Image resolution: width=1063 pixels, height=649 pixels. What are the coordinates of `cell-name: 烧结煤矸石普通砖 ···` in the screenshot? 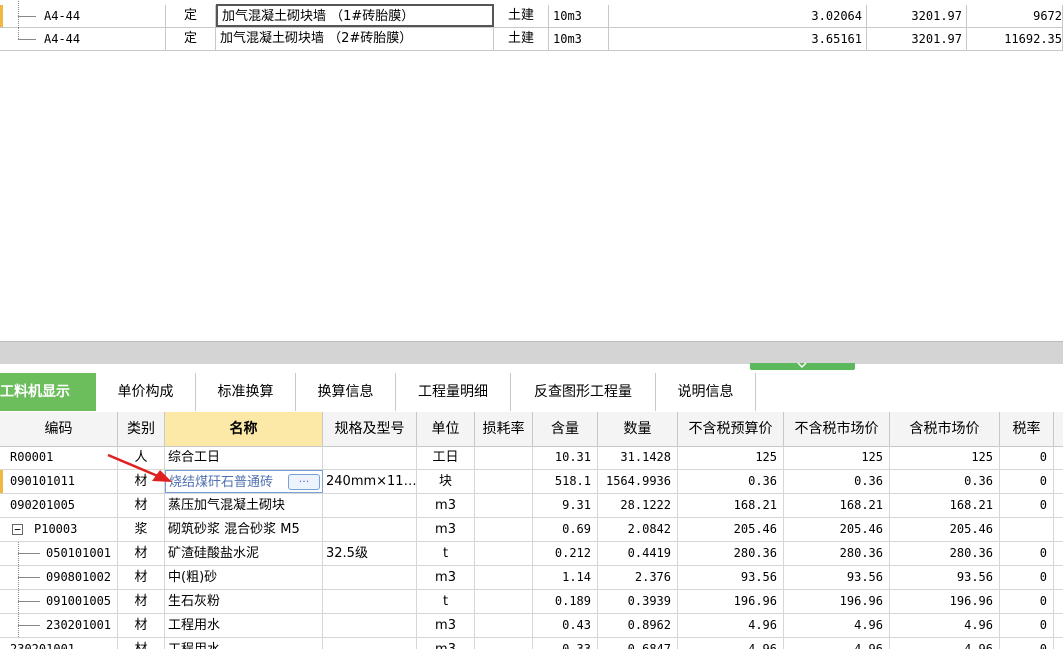 It's located at (244, 481).